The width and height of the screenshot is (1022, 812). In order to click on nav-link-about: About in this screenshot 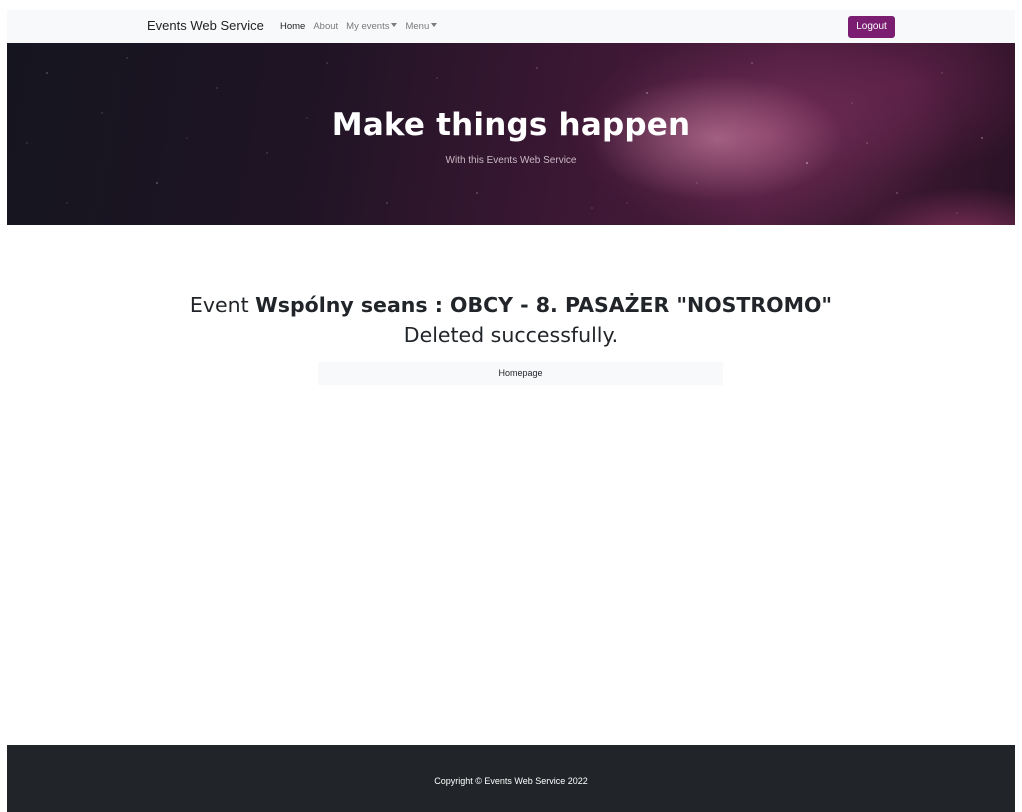, I will do `click(325, 26)`.